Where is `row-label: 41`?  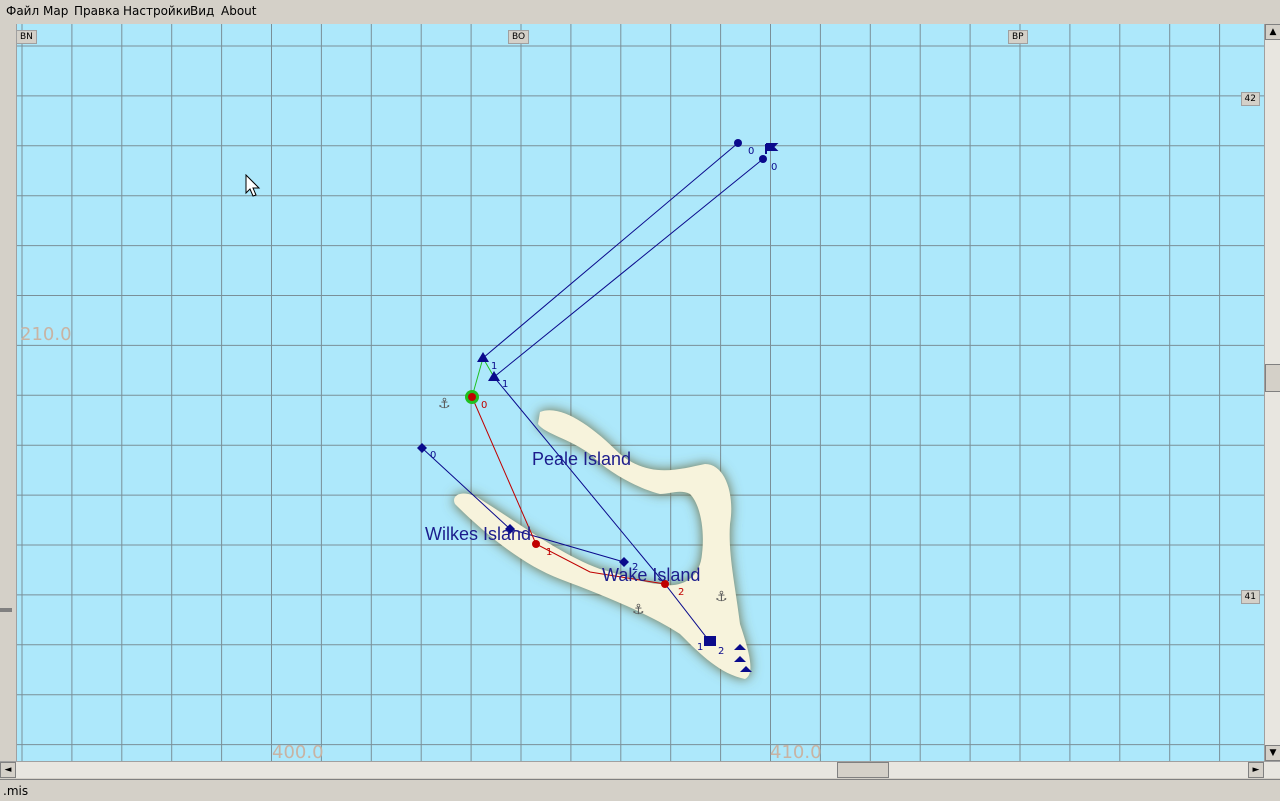 row-label: 41 is located at coordinates (1250, 597).